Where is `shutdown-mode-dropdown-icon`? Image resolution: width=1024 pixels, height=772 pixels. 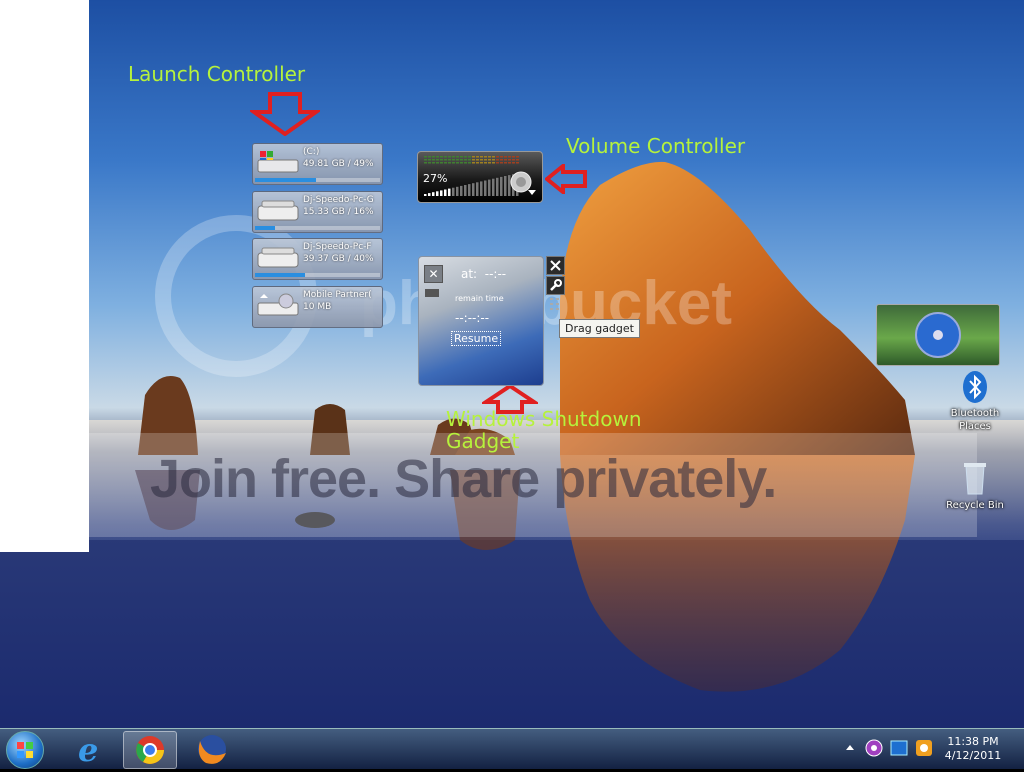
shutdown-mode-dropdown-icon is located at coordinates (432, 293).